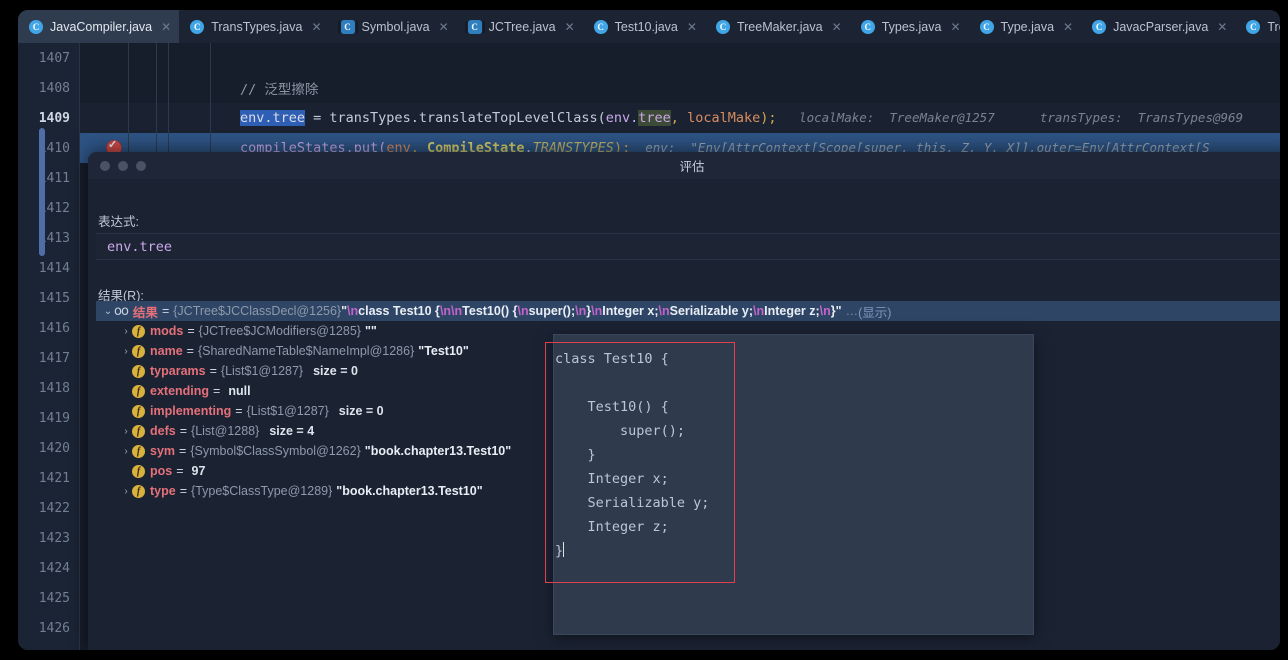  Describe the element at coordinates (108, 311) in the screenshot. I see `chevron-down-icon: ⌄` at that location.